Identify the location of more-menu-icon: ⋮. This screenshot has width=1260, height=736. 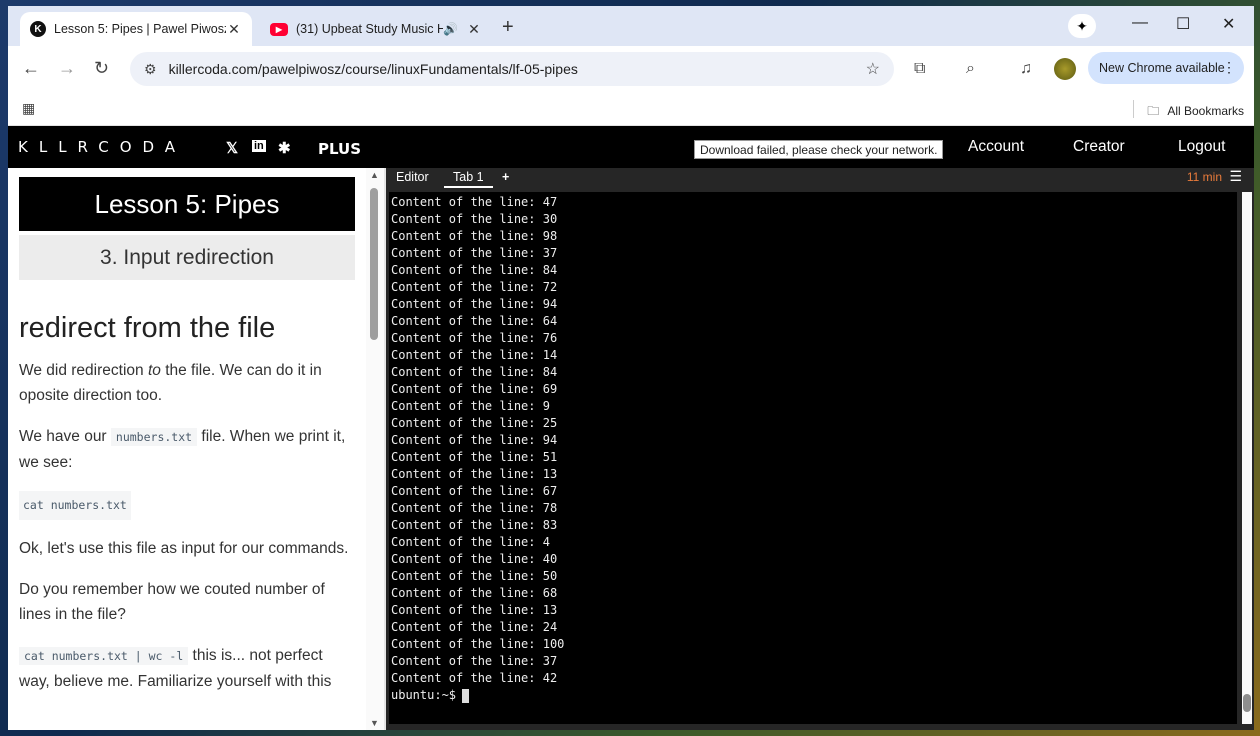
(1229, 67).